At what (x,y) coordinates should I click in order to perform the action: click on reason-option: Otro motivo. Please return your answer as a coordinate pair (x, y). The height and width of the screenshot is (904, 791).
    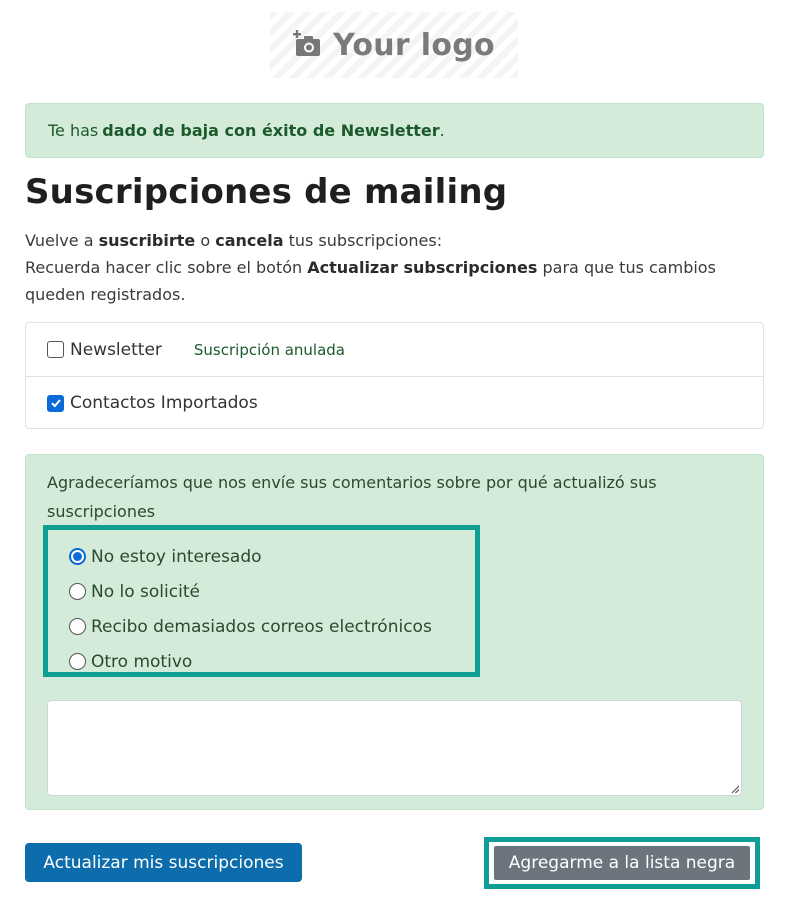
    Looking at the image, I should click on (272, 661).